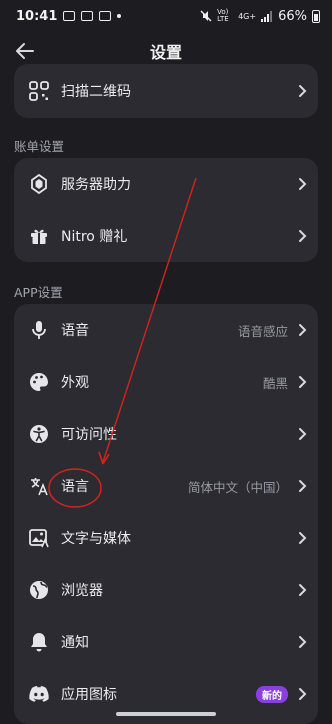  I want to click on battery-icon, so click(316, 16).